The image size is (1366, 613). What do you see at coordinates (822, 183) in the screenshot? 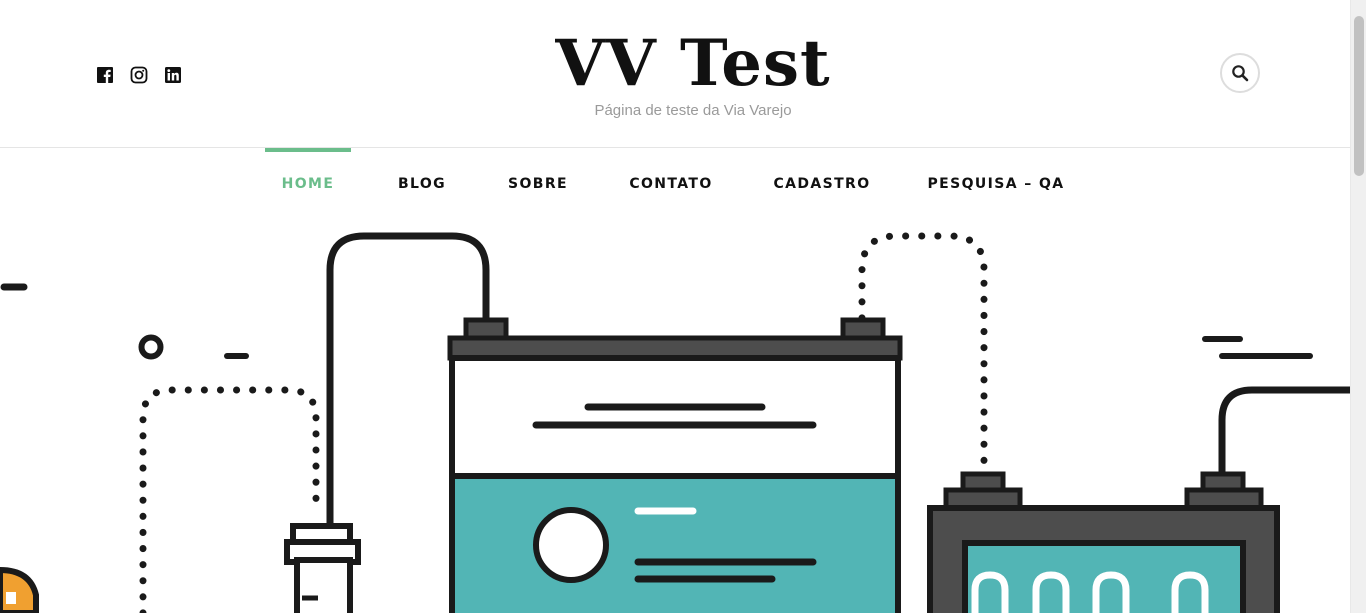
I see `nav-item-cadastro: CADASTRO` at bounding box center [822, 183].